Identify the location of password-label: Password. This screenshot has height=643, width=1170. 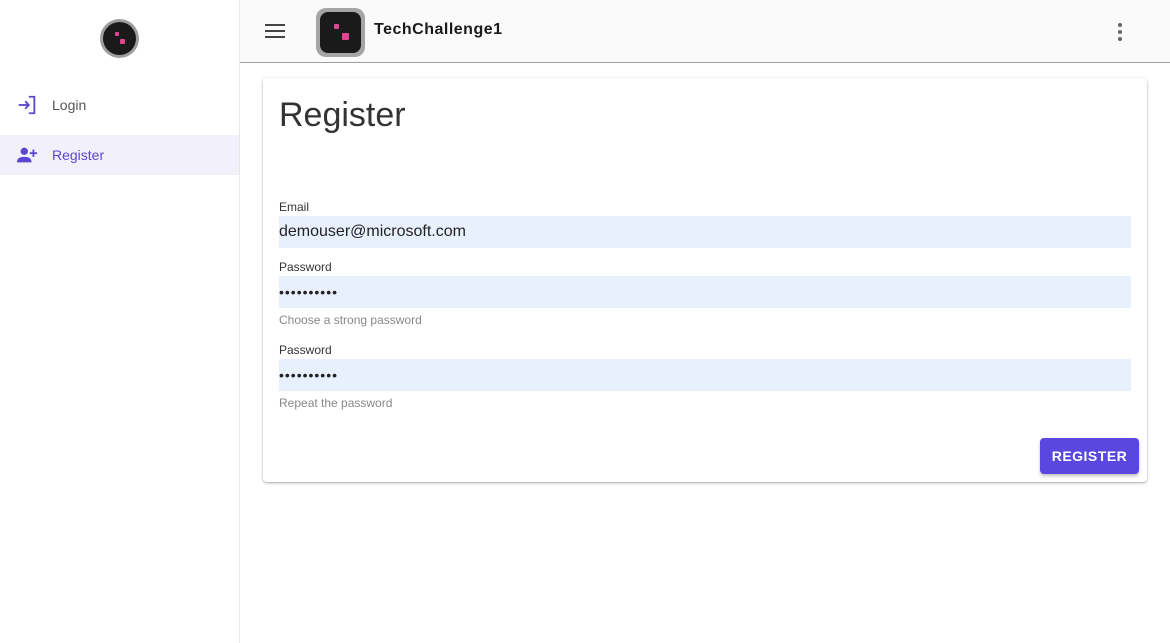
(305, 267).